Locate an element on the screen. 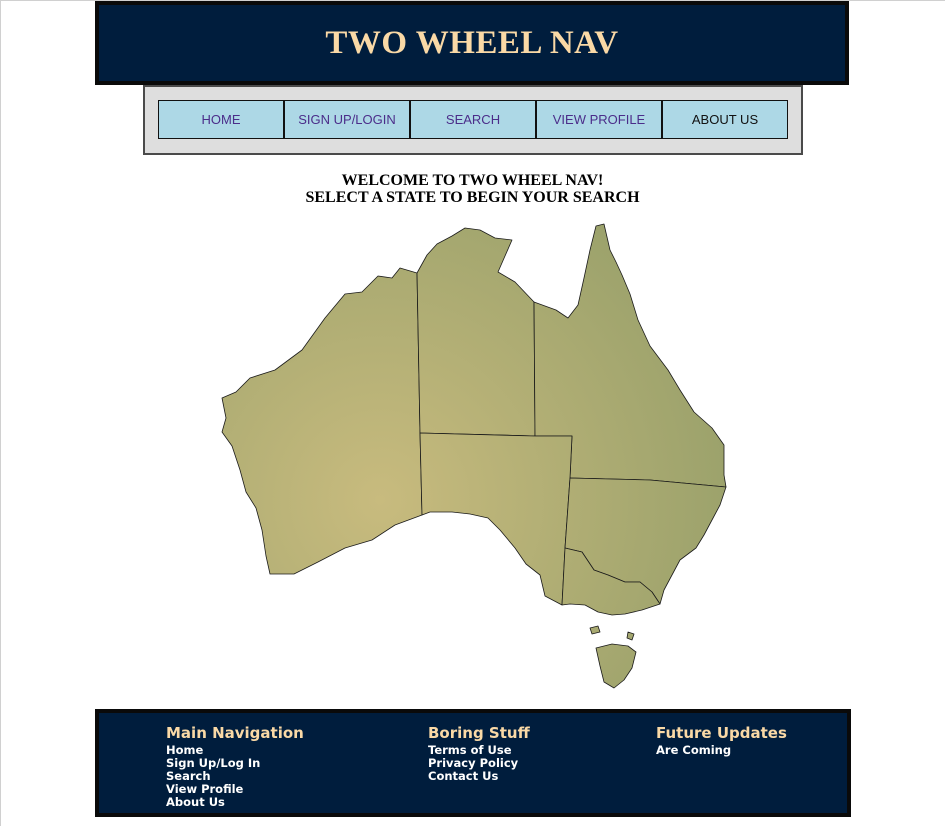  nav-view-profile-button: VIEW PROFILE is located at coordinates (599, 119).